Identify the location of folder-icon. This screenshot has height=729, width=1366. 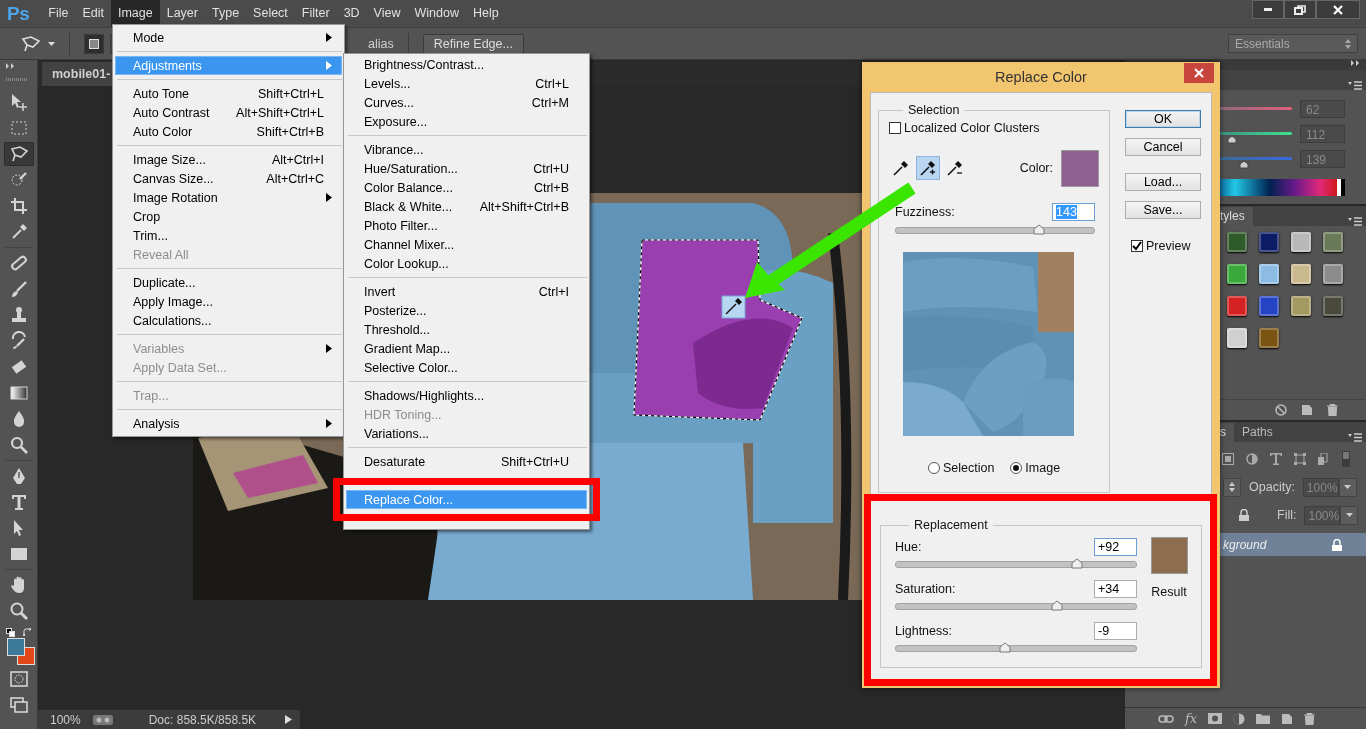
(1263, 718).